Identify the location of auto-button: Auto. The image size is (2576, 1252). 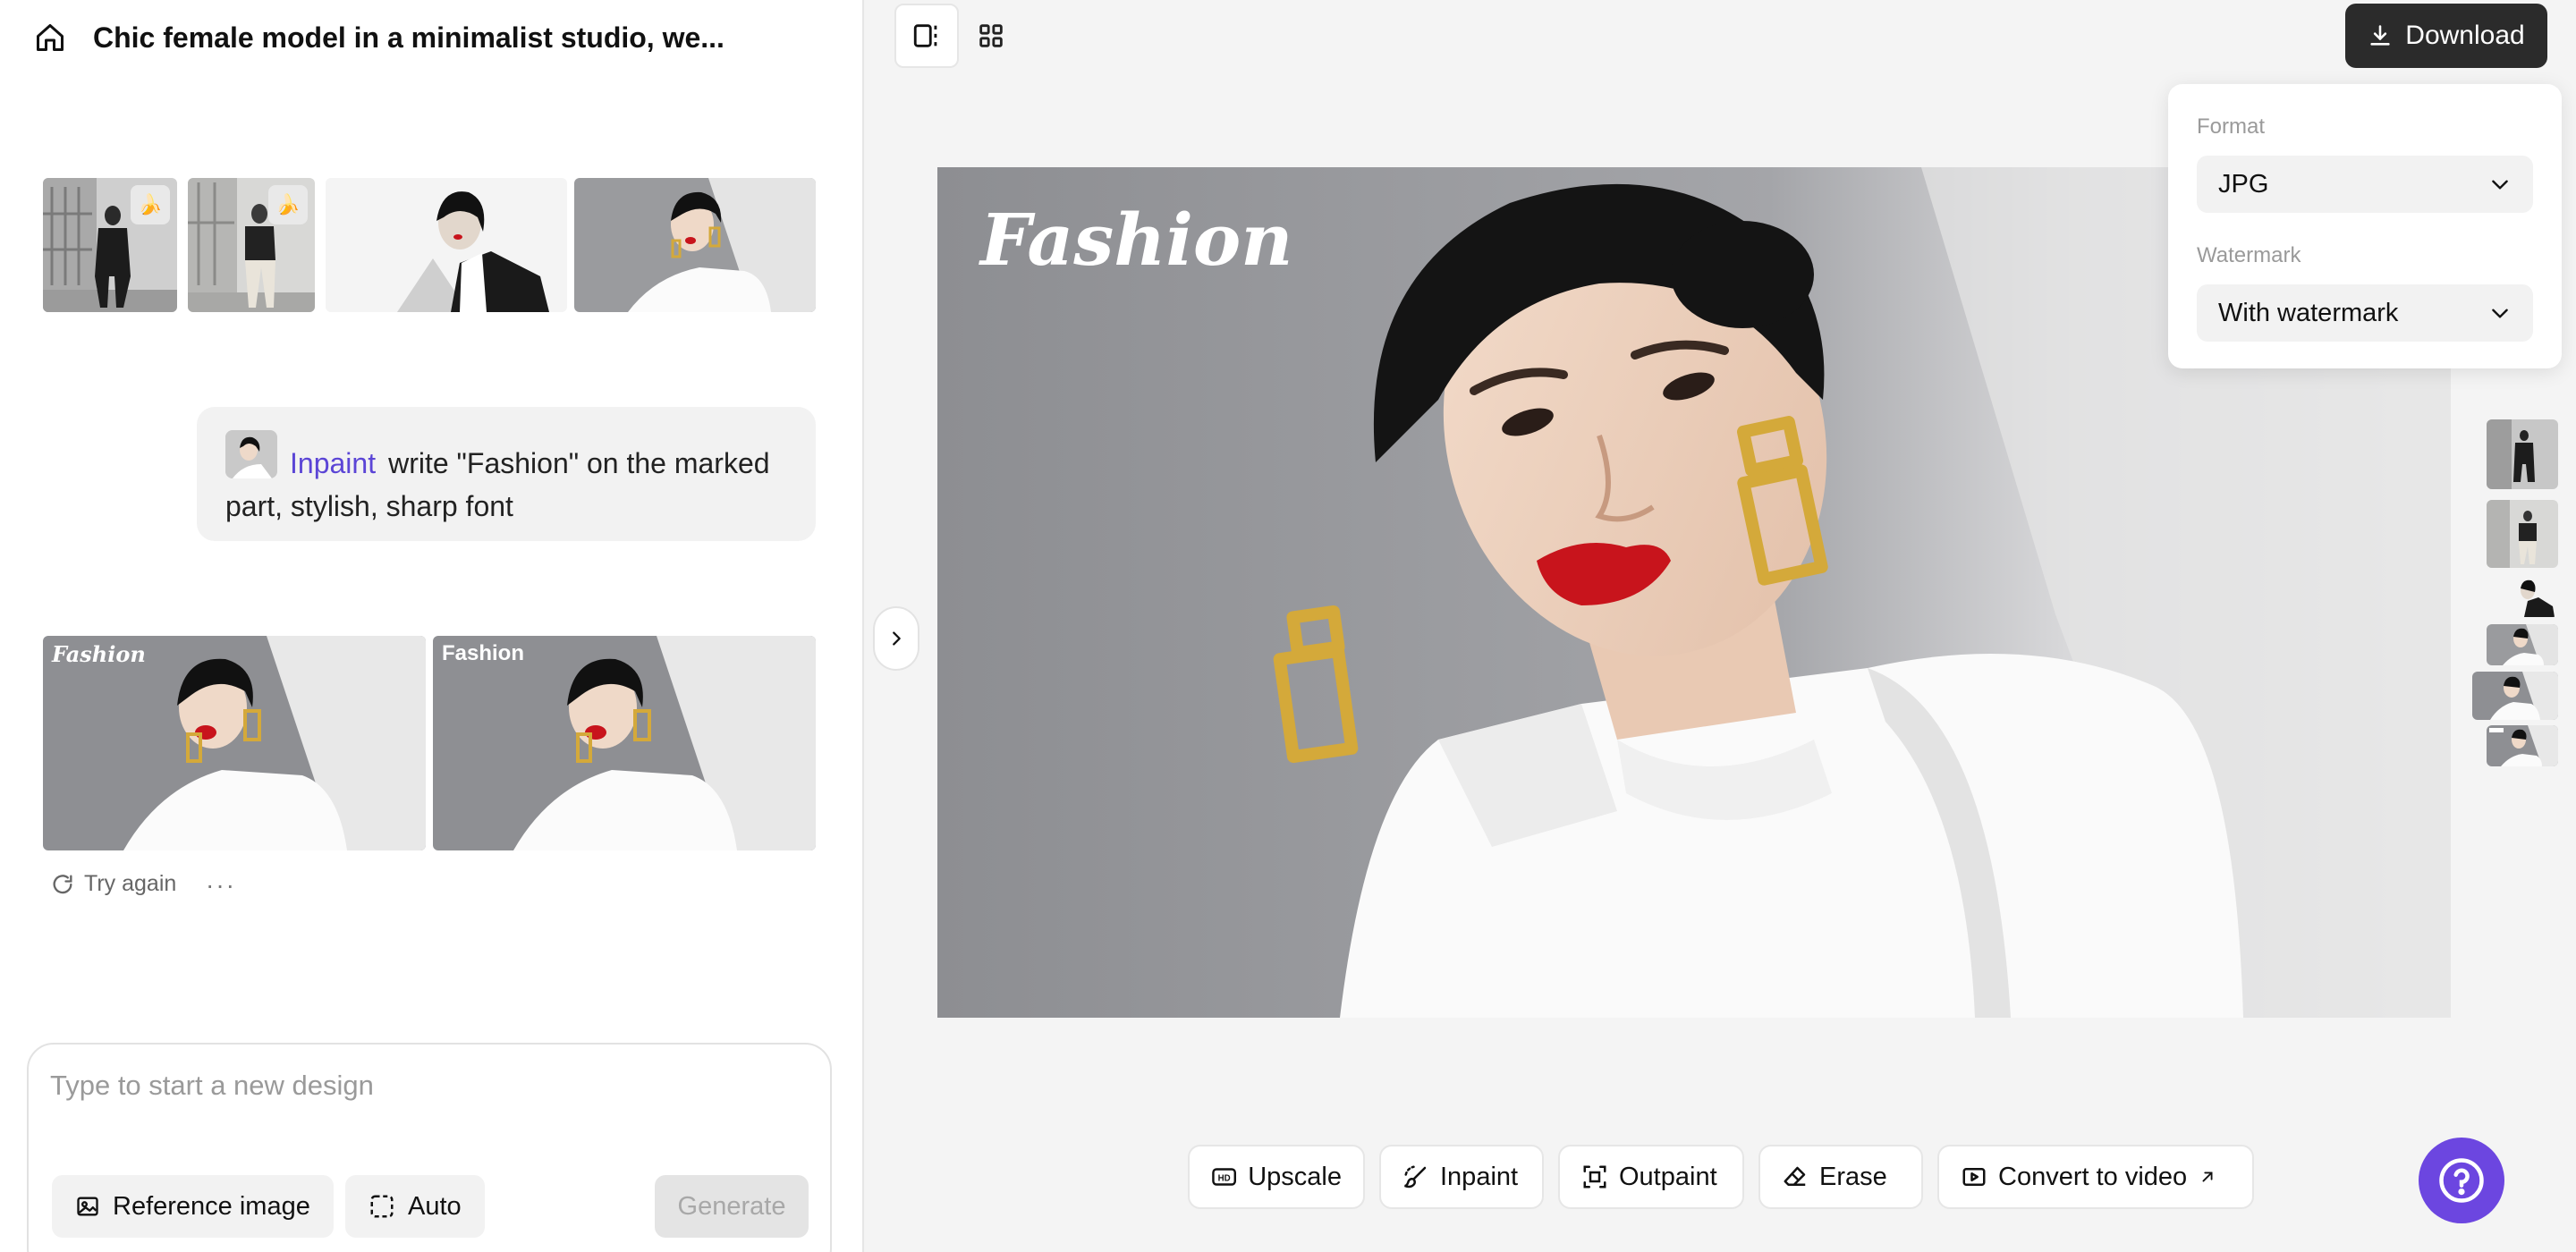
(415, 1206).